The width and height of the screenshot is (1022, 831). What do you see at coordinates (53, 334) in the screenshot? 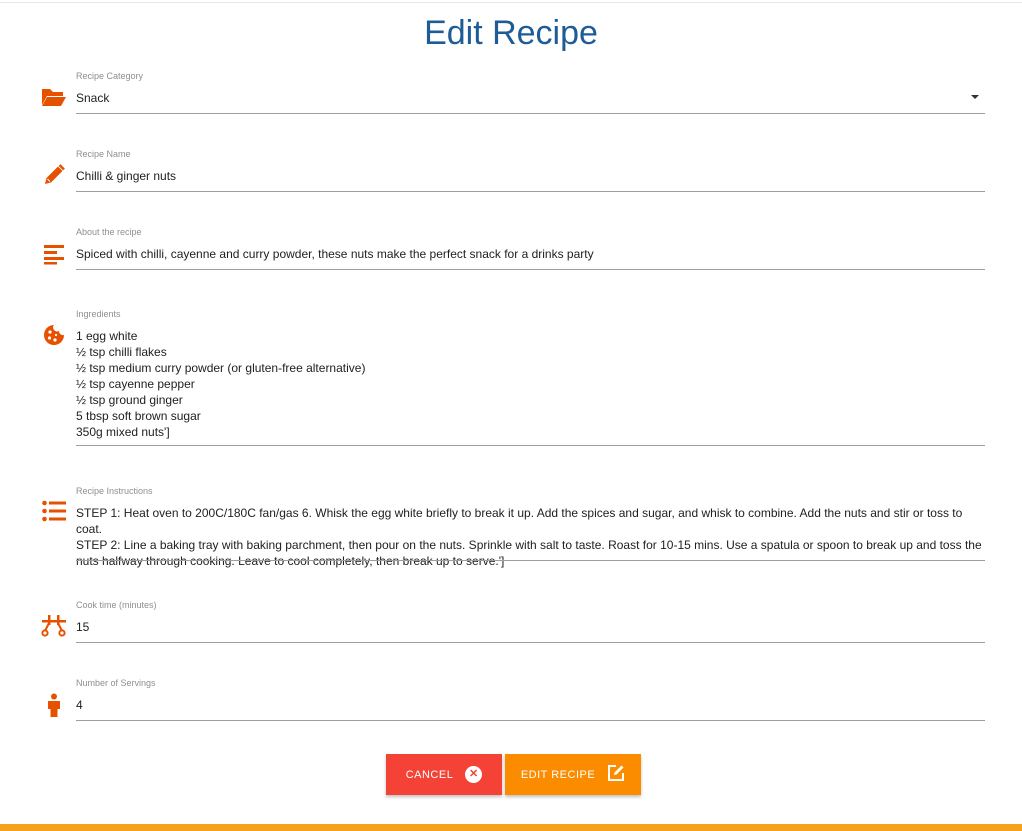
I see `cookie-icon` at bounding box center [53, 334].